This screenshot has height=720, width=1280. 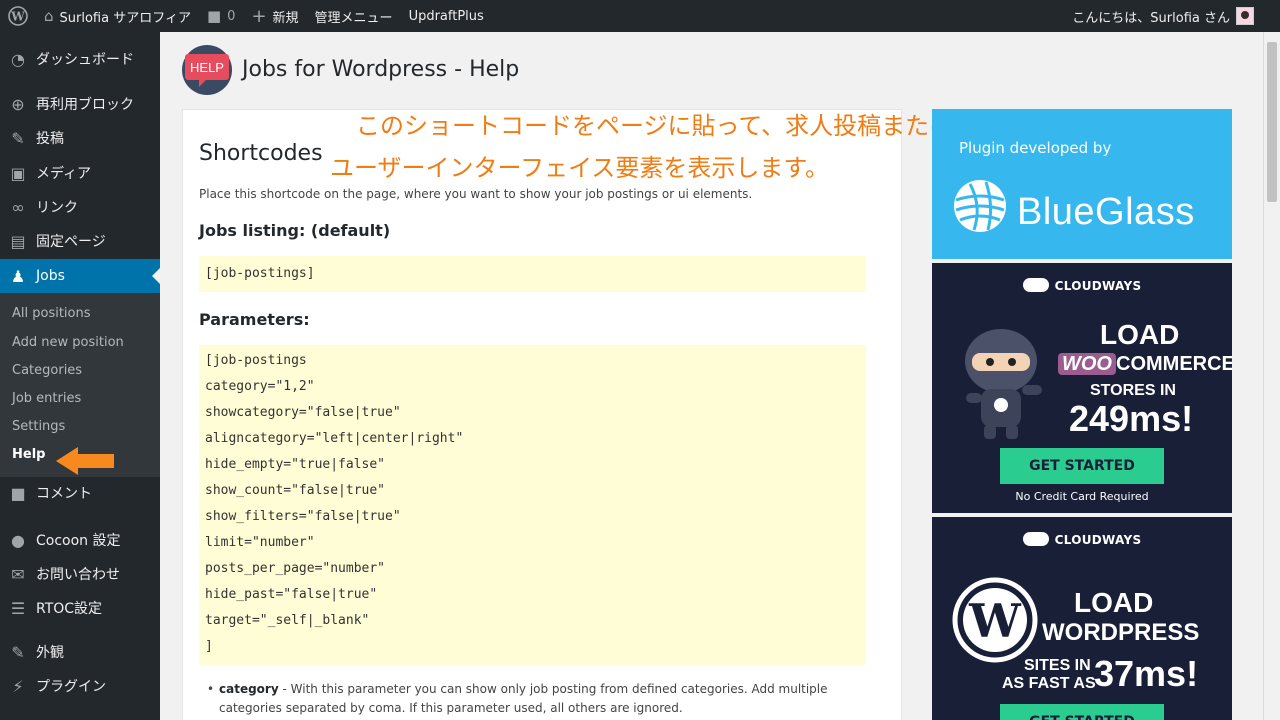 What do you see at coordinates (125, 18) in the screenshot?
I see `site-name-label: Surlofia サアロフィア` at bounding box center [125, 18].